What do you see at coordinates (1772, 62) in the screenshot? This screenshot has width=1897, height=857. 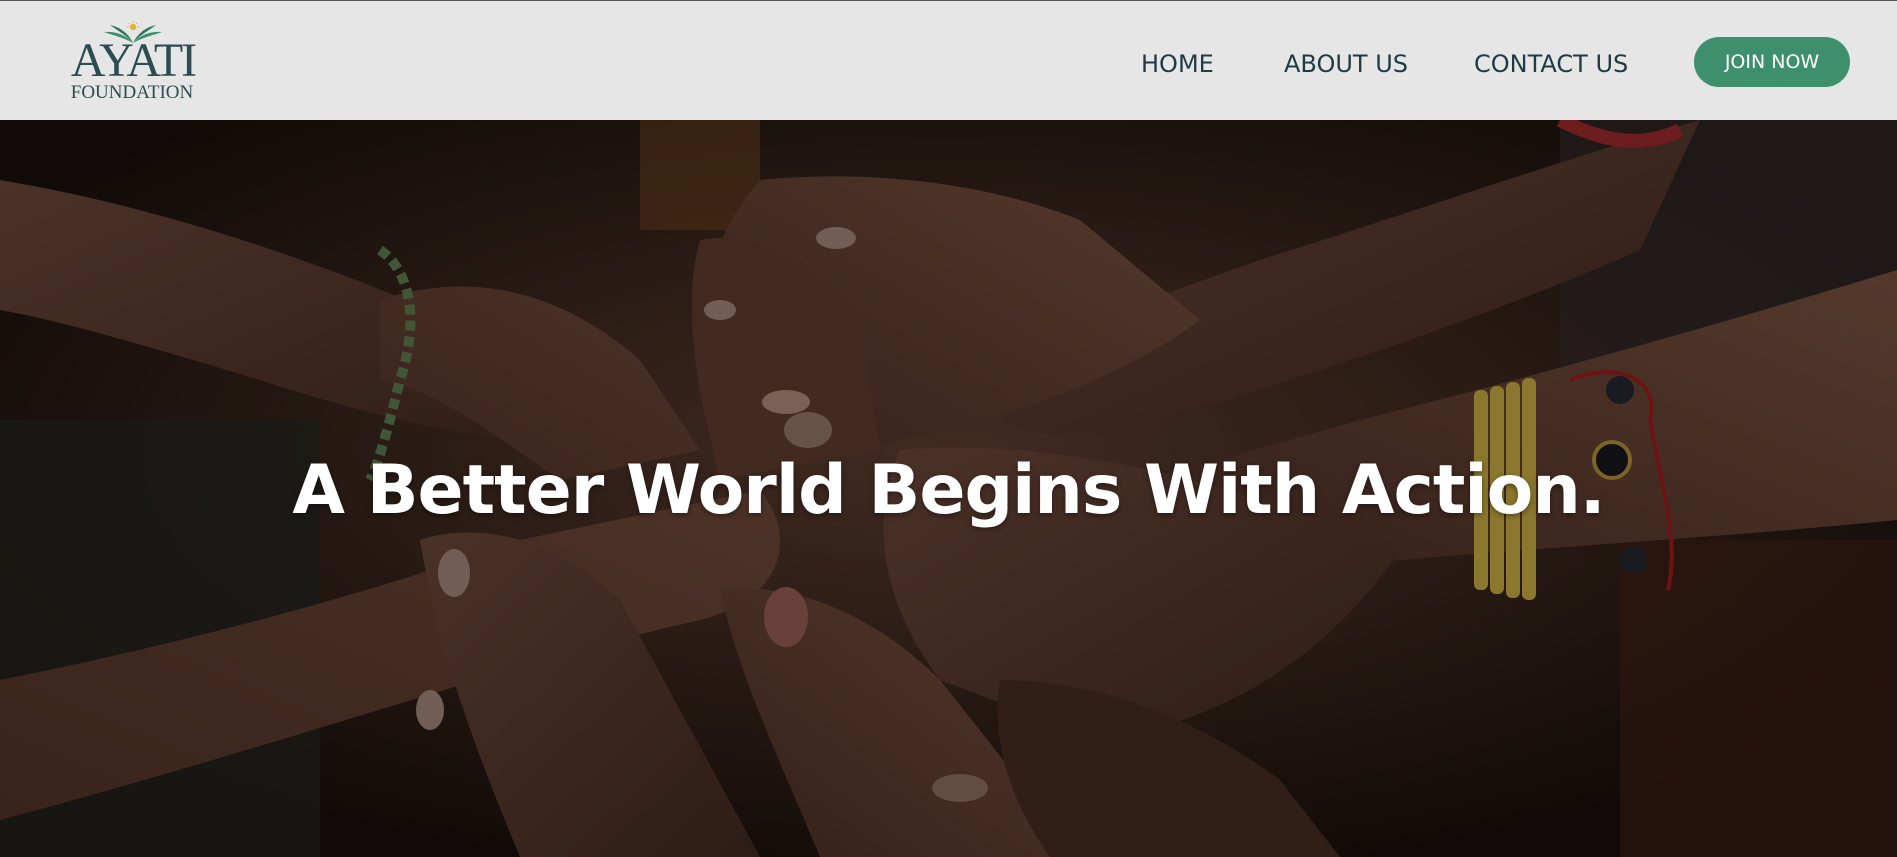 I see `join-now-button: JOIN NOW` at bounding box center [1772, 62].